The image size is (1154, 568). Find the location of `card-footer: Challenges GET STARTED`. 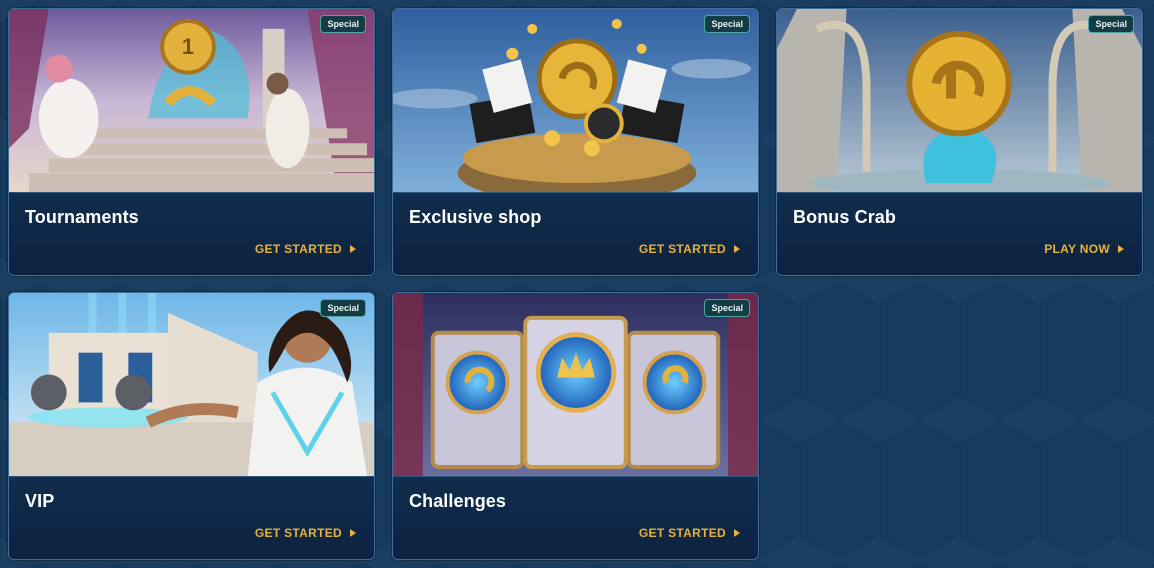

card-footer: Challenges GET STARTED is located at coordinates (575, 518).